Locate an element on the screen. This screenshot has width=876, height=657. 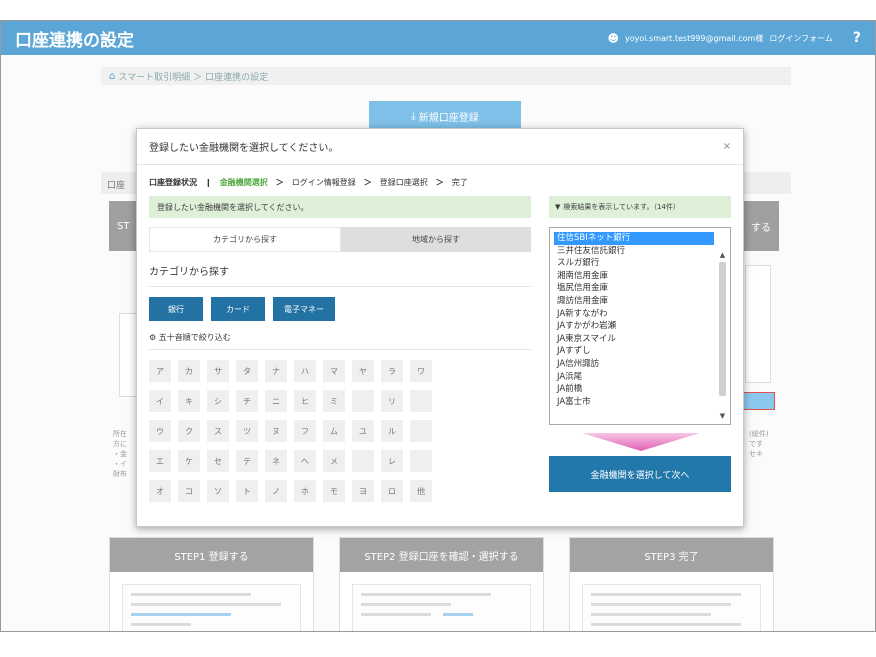
kana-key: ユ is located at coordinates (363, 431).